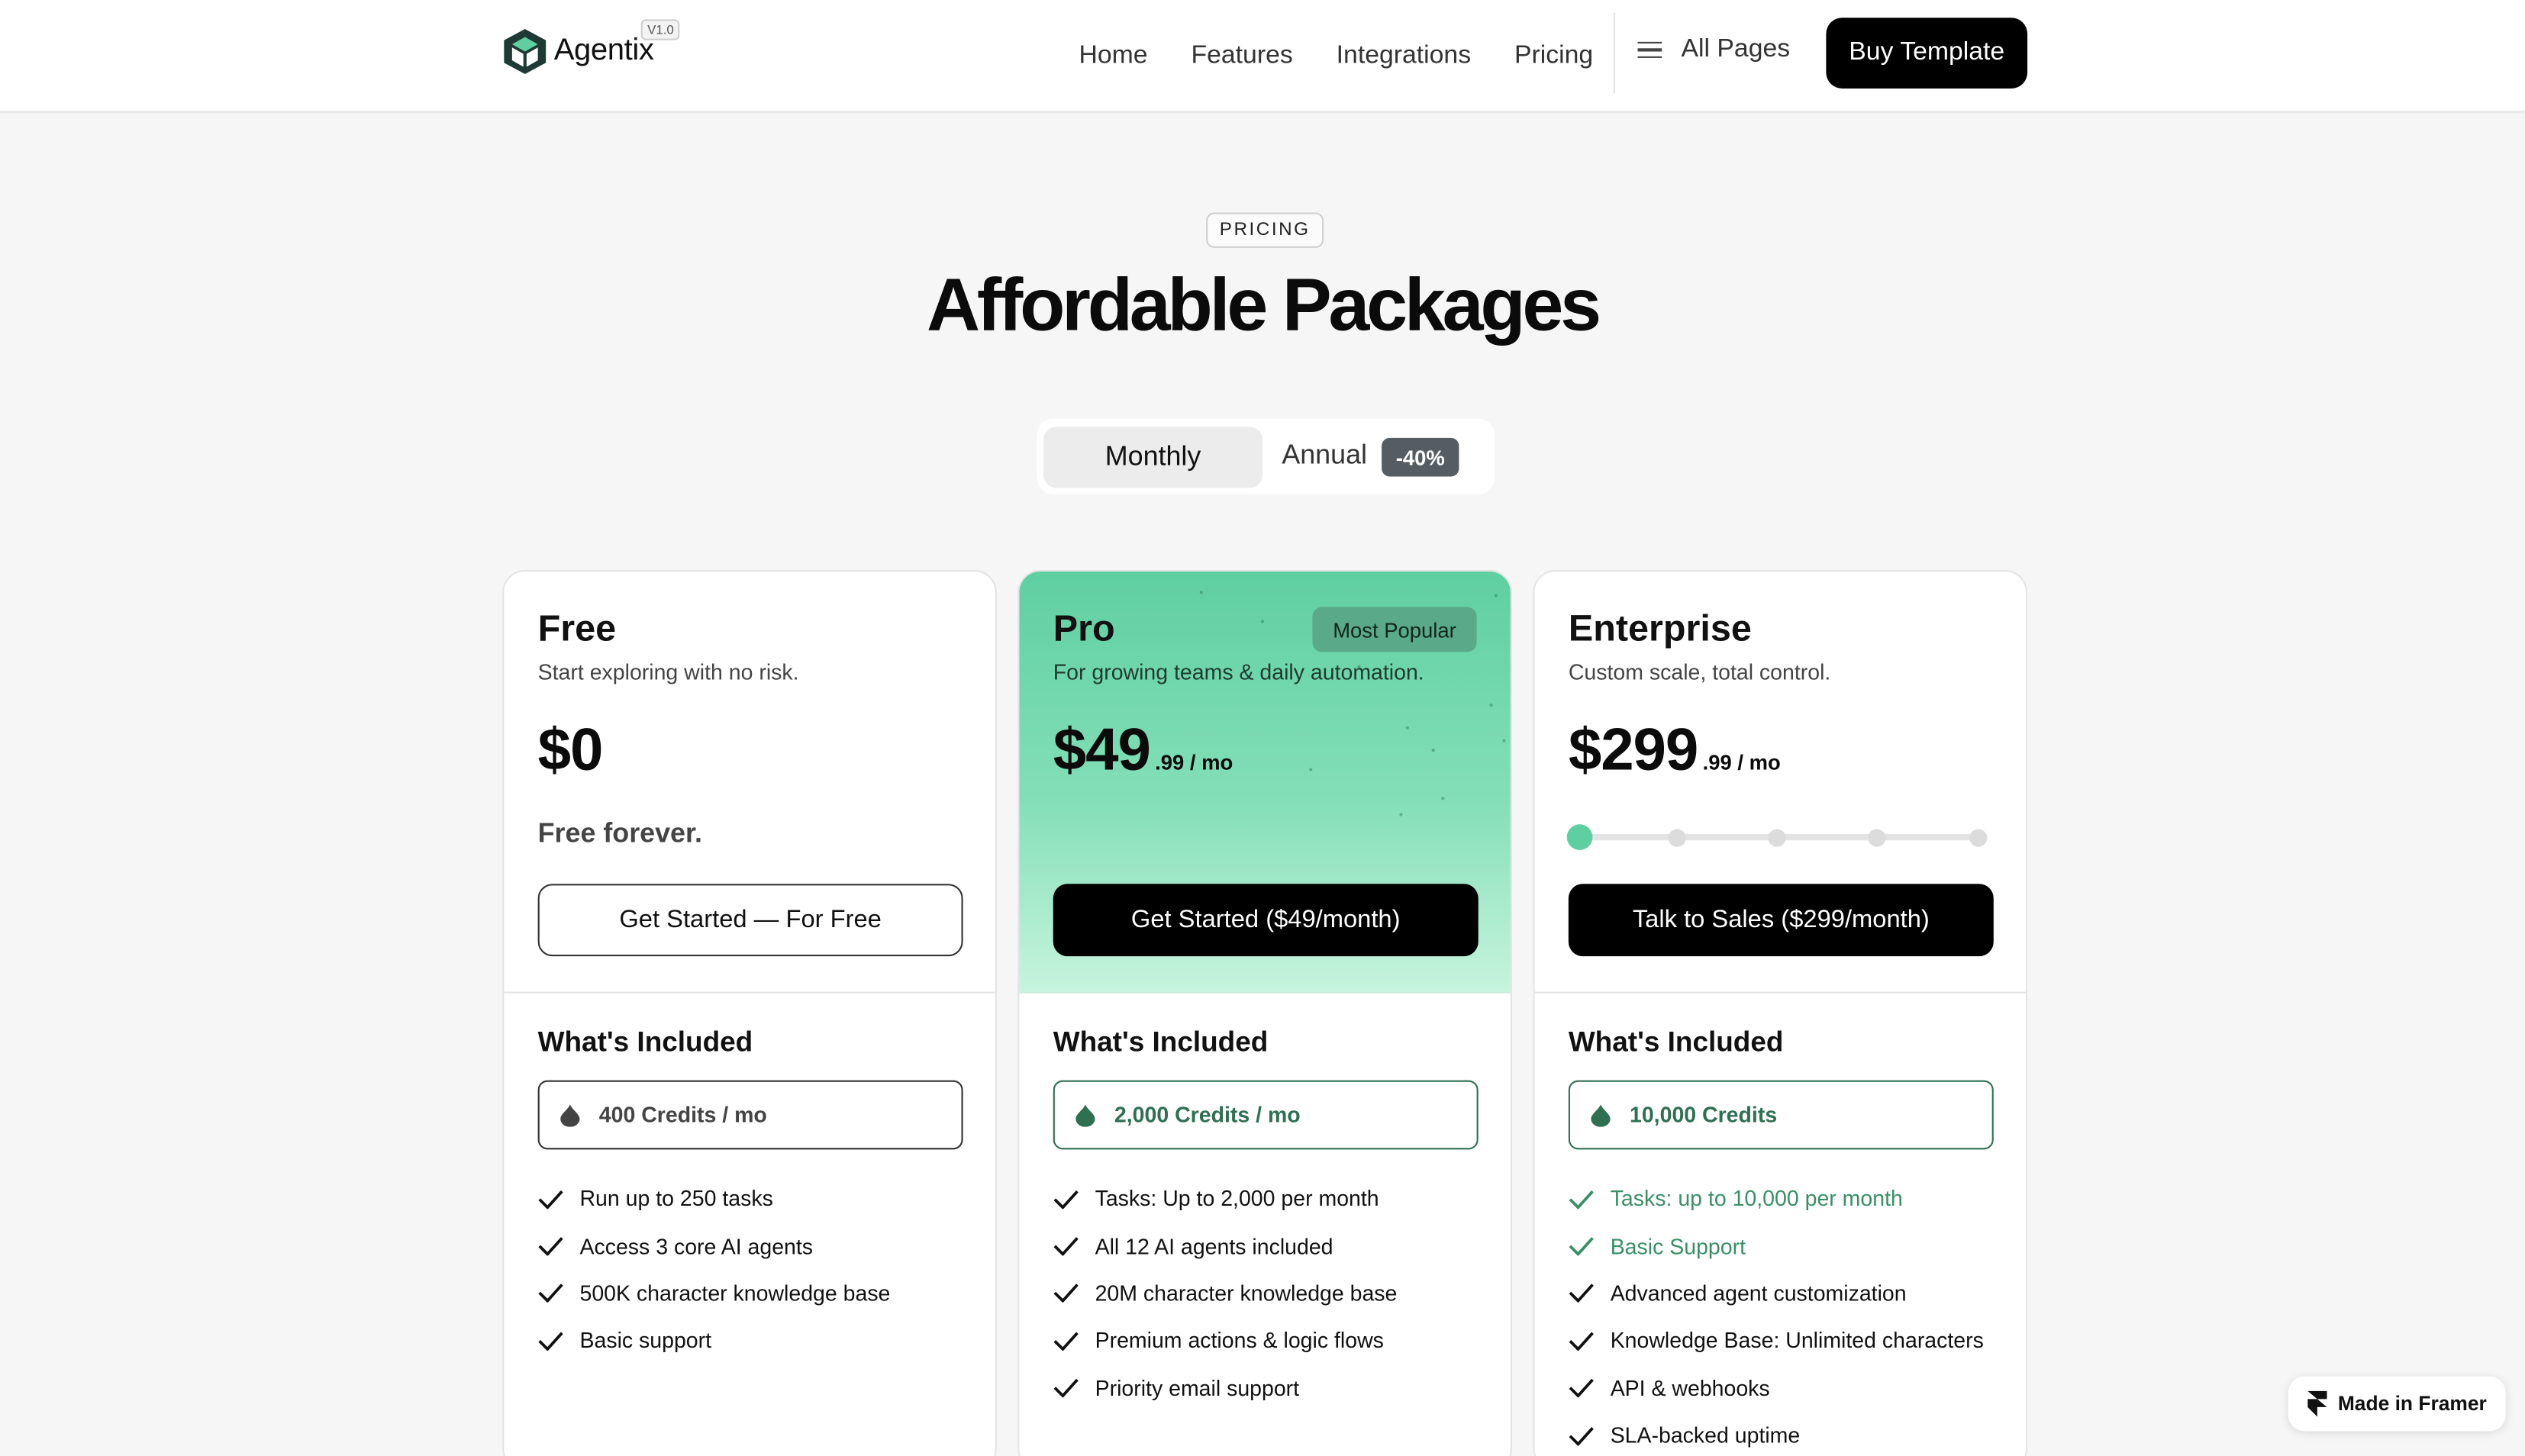  I want to click on credits-box: 2,000 Credits / mo, so click(1266, 1115).